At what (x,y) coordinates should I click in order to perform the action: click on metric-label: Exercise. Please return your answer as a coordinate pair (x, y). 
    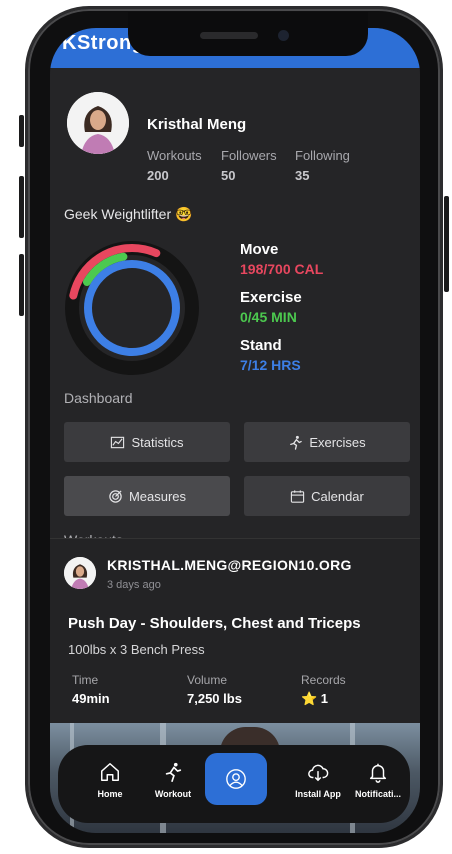
    Looking at the image, I should click on (271, 297).